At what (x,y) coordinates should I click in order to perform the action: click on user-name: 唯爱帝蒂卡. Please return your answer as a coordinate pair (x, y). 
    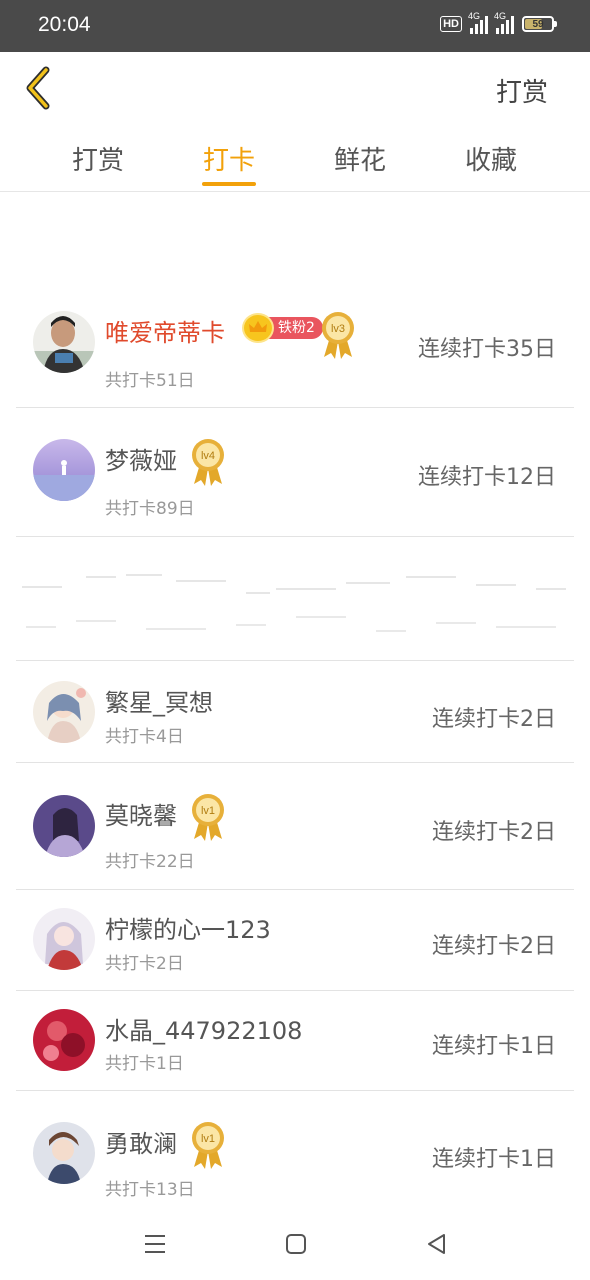
    Looking at the image, I should click on (165, 333).